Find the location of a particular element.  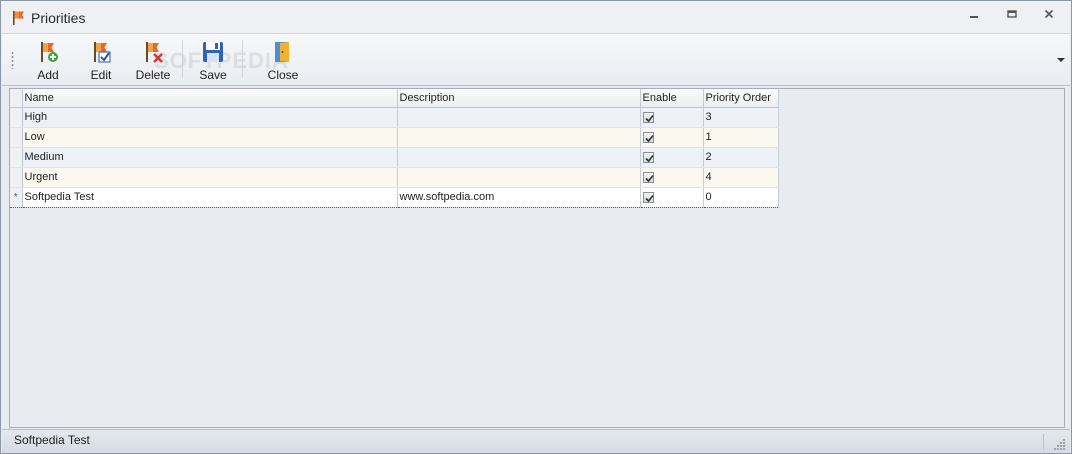

table-row: Medium 2 is located at coordinates (394, 157).